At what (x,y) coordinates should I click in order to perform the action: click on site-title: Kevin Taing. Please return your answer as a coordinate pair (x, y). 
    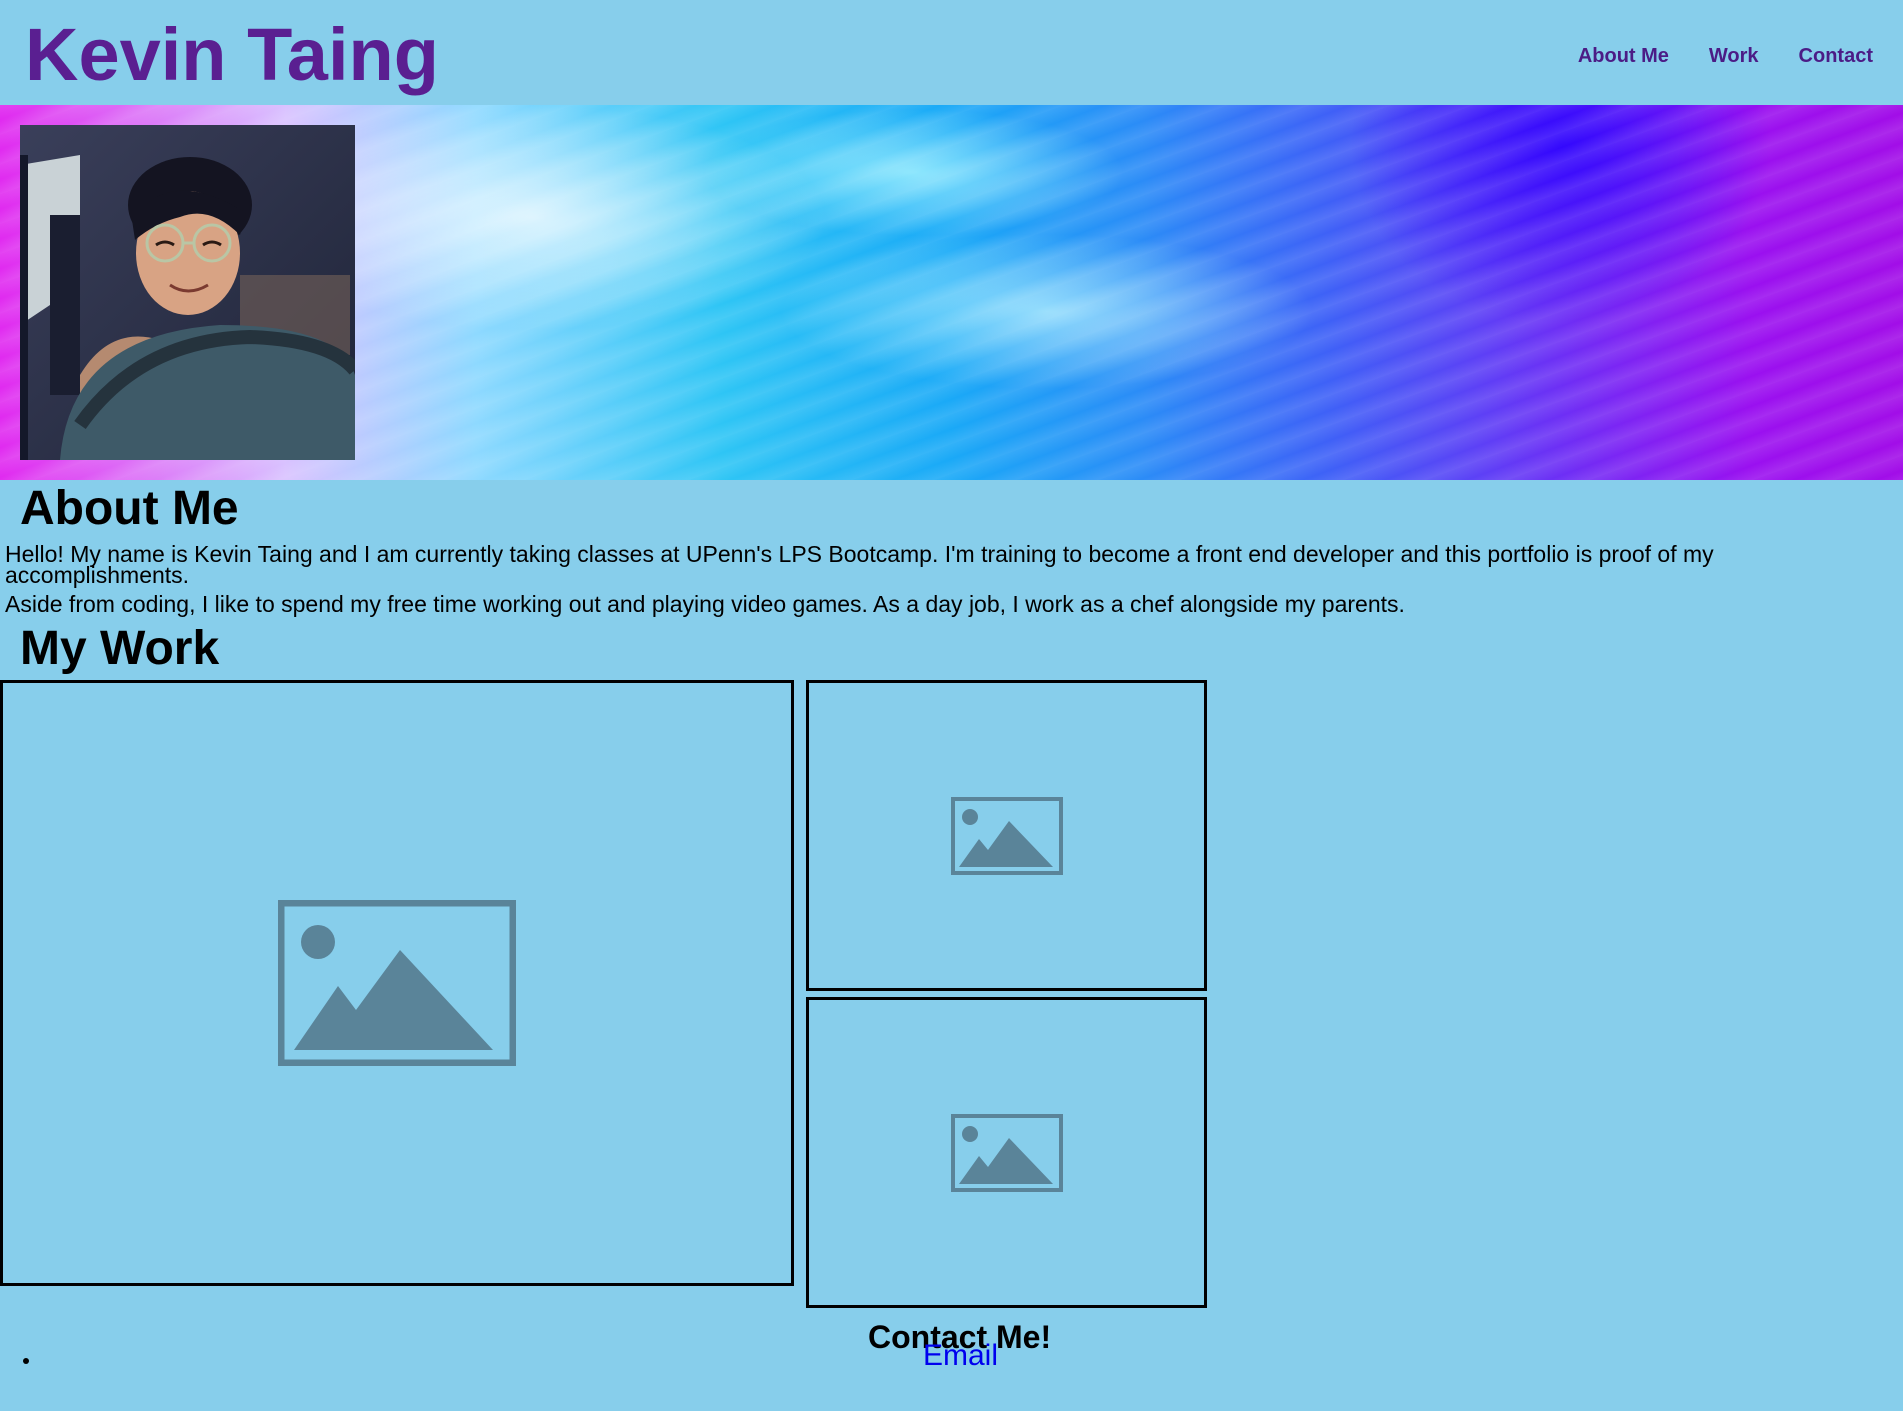
    Looking at the image, I should click on (232, 54).